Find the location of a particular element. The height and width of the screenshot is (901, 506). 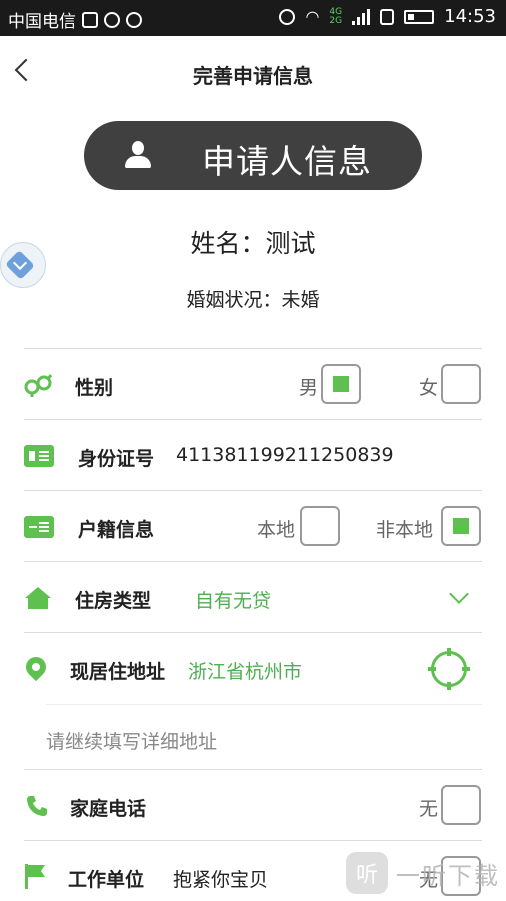

address-detail-row: 请继续填写详细地址 is located at coordinates (264, 736).